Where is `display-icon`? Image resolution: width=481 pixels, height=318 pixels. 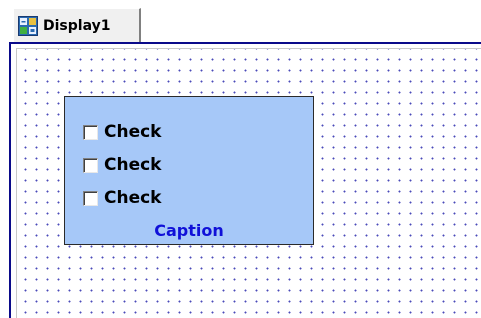
display-icon is located at coordinates (28, 25).